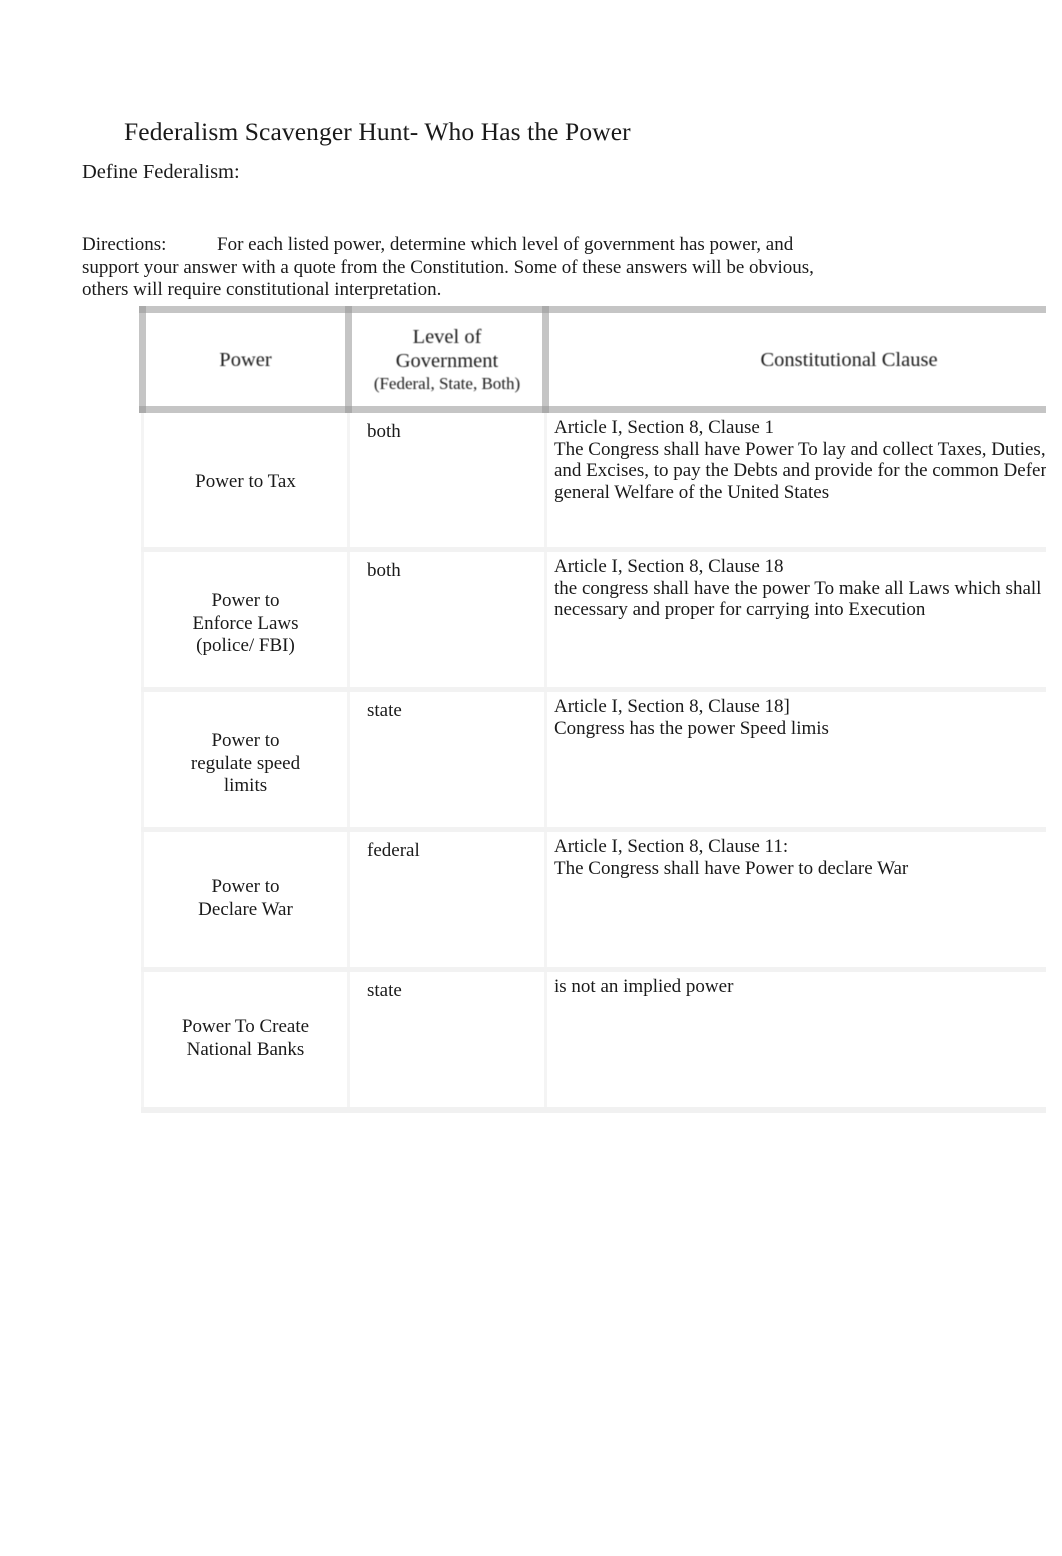 The width and height of the screenshot is (1062, 1556). Describe the element at coordinates (124, 244) in the screenshot. I see `directions-label: Directions:` at that location.